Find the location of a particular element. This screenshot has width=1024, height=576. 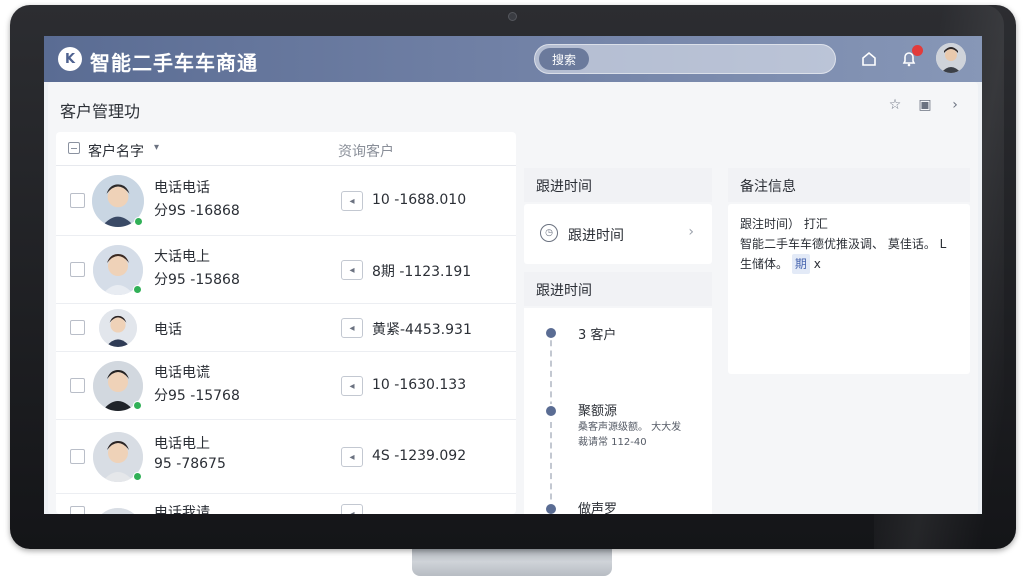

share-icon: ▣ is located at coordinates (925, 105).